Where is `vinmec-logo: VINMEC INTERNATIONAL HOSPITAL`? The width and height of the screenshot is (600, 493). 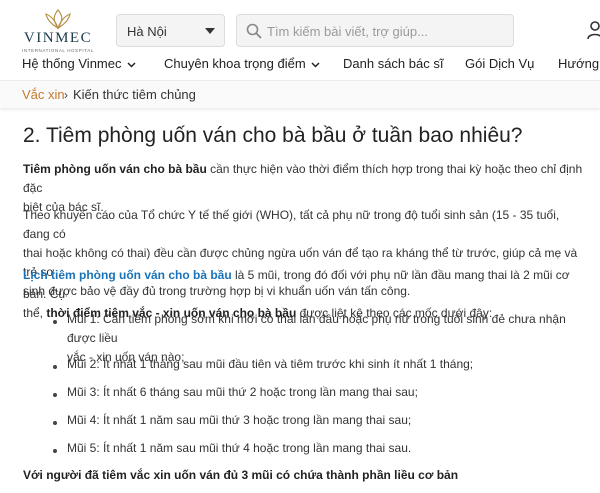 vinmec-logo: VINMEC INTERNATIONAL HOSPITAL is located at coordinates (58, 31).